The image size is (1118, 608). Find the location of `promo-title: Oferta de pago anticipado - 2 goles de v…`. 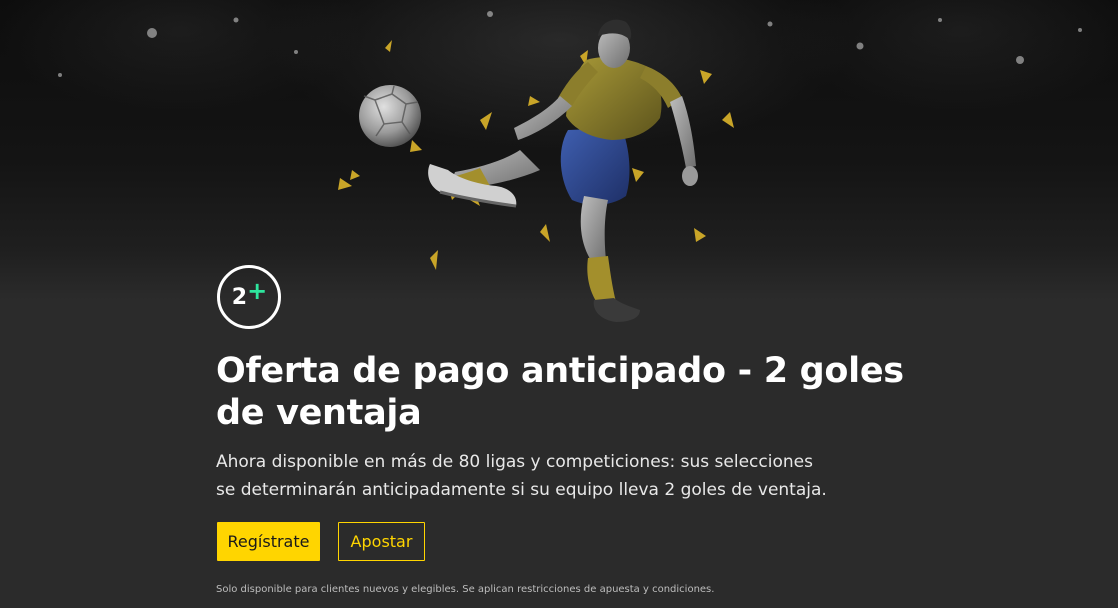

promo-title: Oferta de pago anticipado - 2 goles de v… is located at coordinates (560, 392).